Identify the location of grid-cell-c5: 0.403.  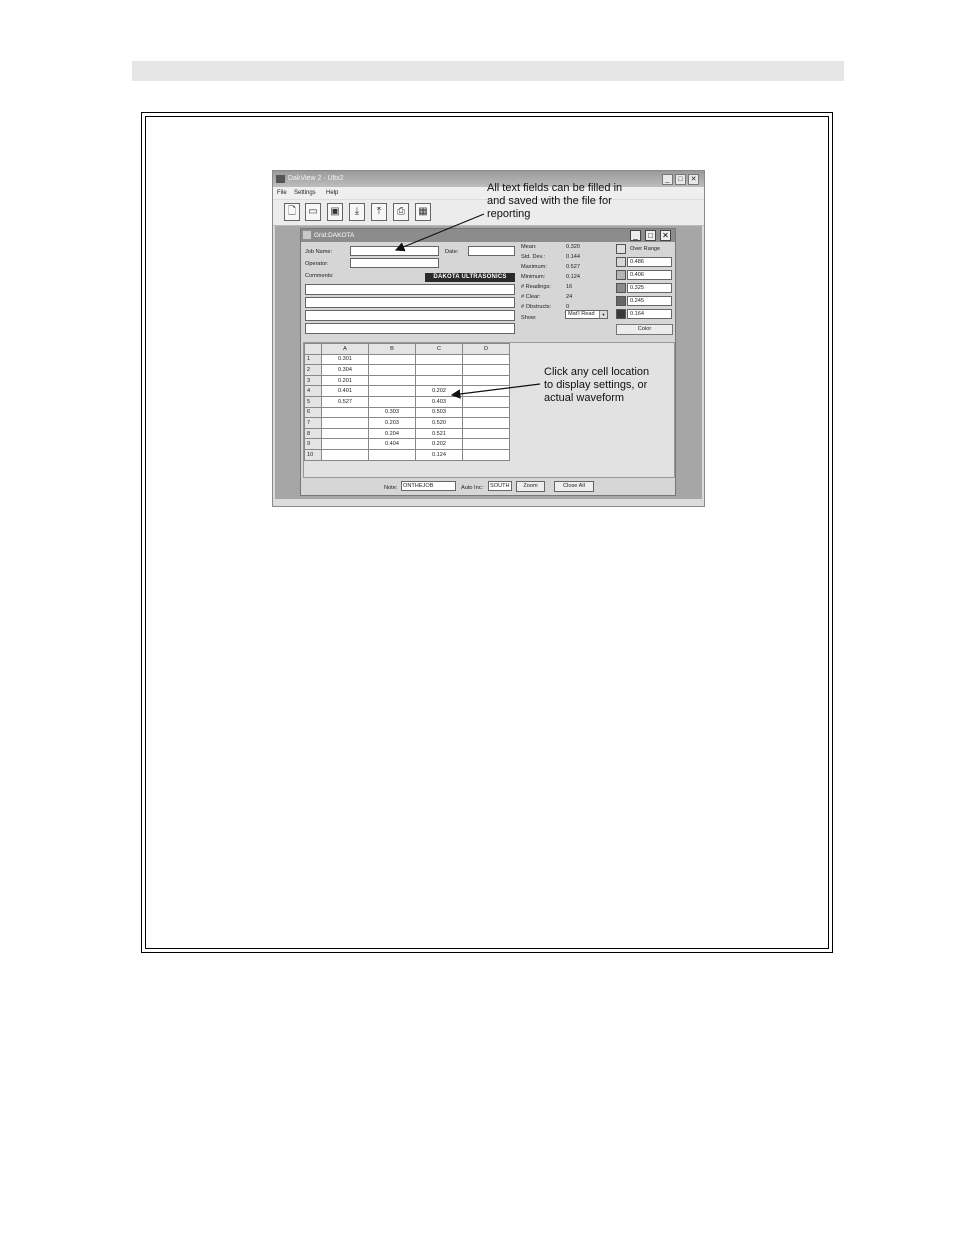
(439, 401).